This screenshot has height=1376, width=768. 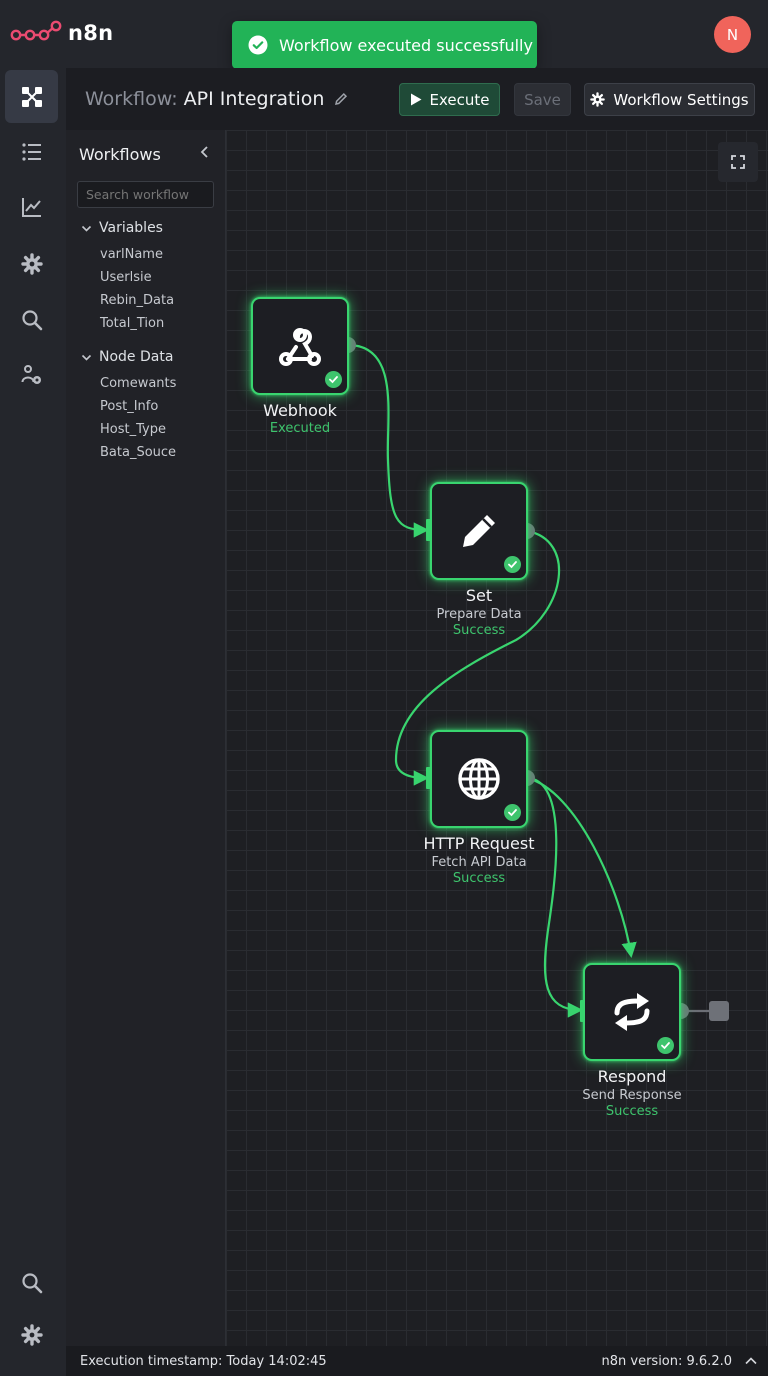 I want to click on panel-title: Workflows, so click(x=120, y=154).